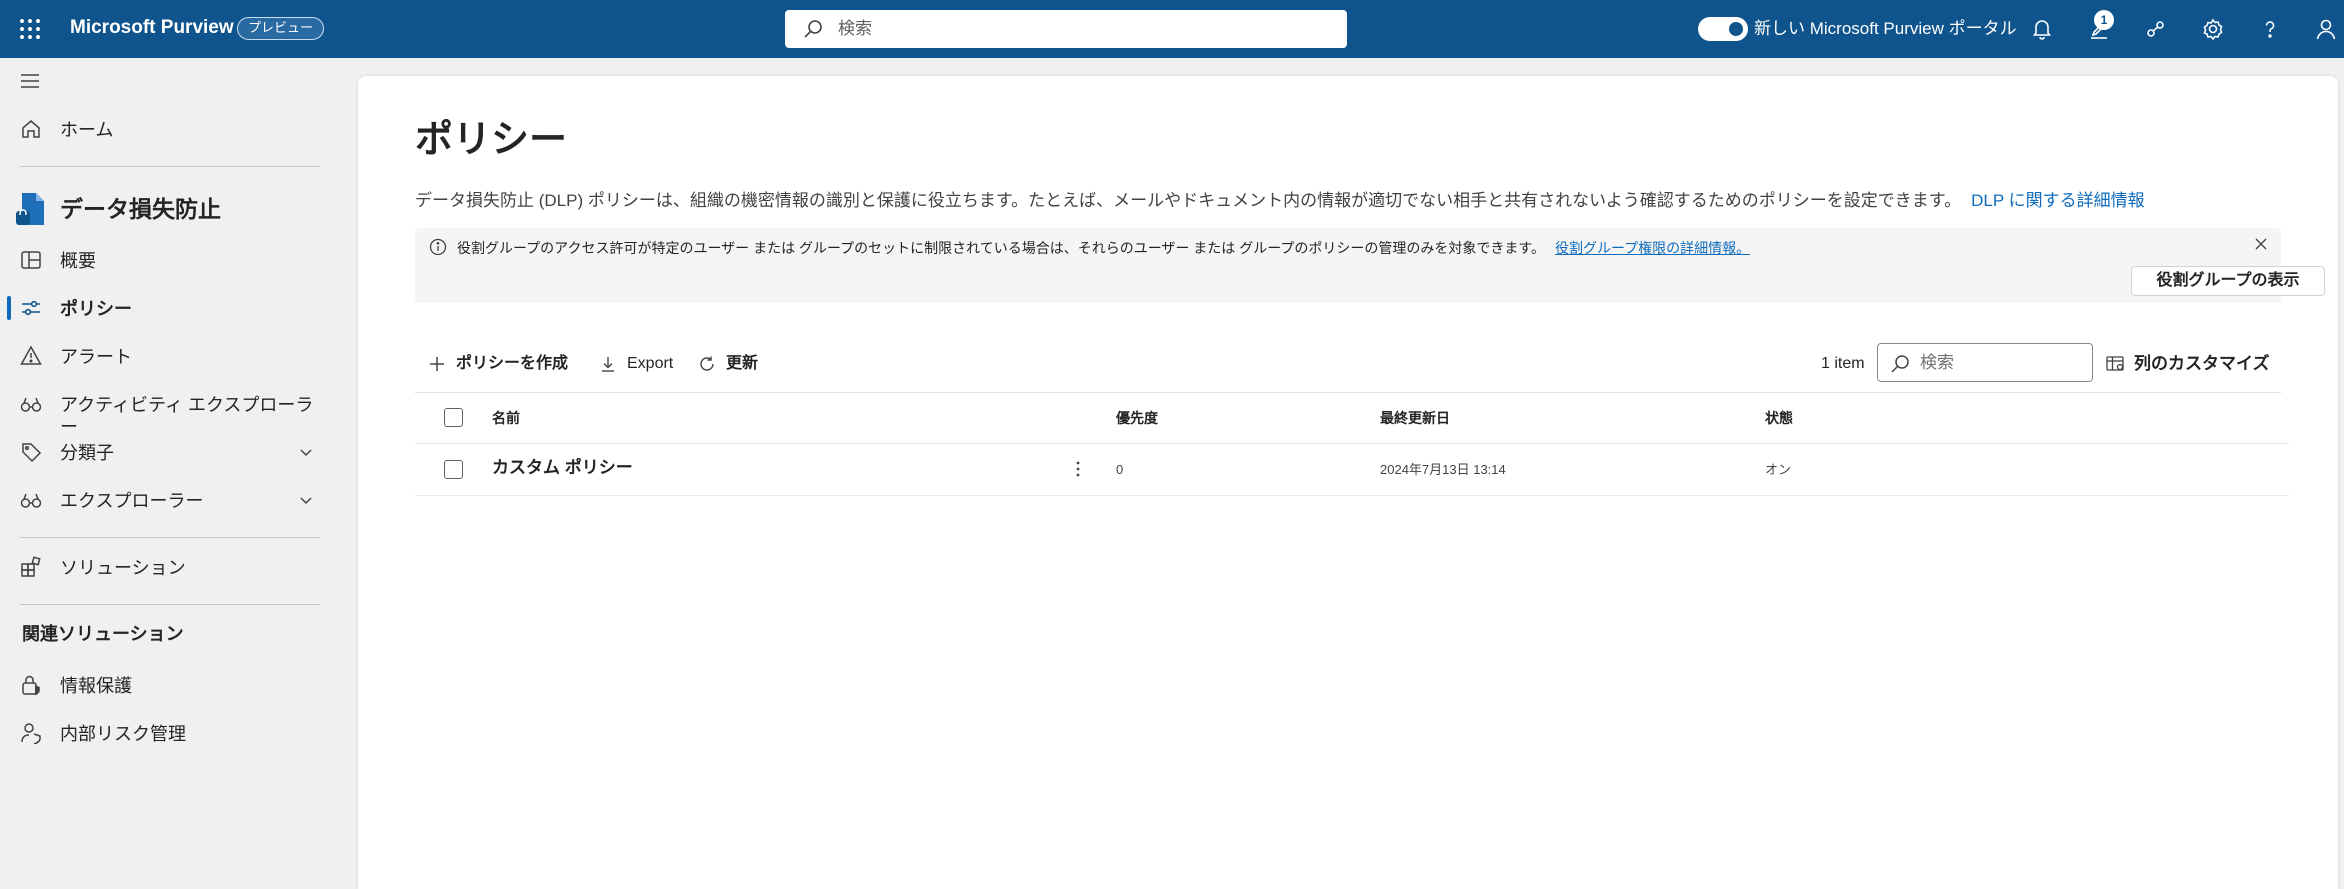 The width and height of the screenshot is (2344, 889). What do you see at coordinates (165, 129) in the screenshot?
I see `sidebar-item-home: ホーム` at bounding box center [165, 129].